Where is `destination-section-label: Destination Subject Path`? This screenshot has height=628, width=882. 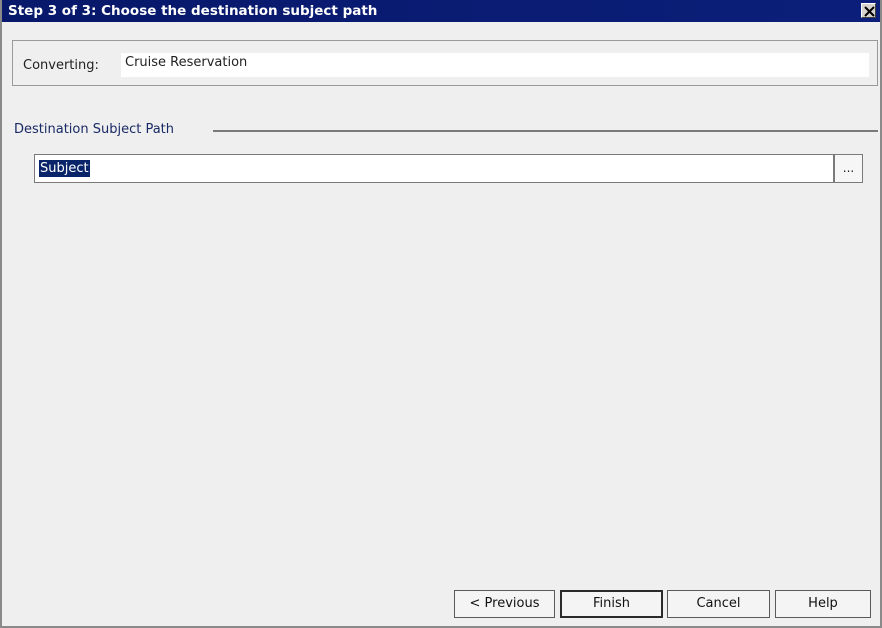
destination-section-label: Destination Subject Path is located at coordinates (94, 129).